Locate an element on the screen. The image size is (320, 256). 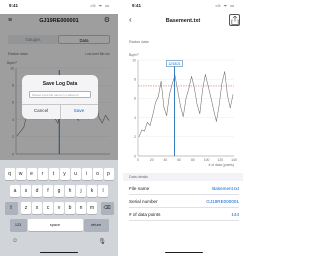
x-tick-label: 120 is located at coordinates (220, 160).